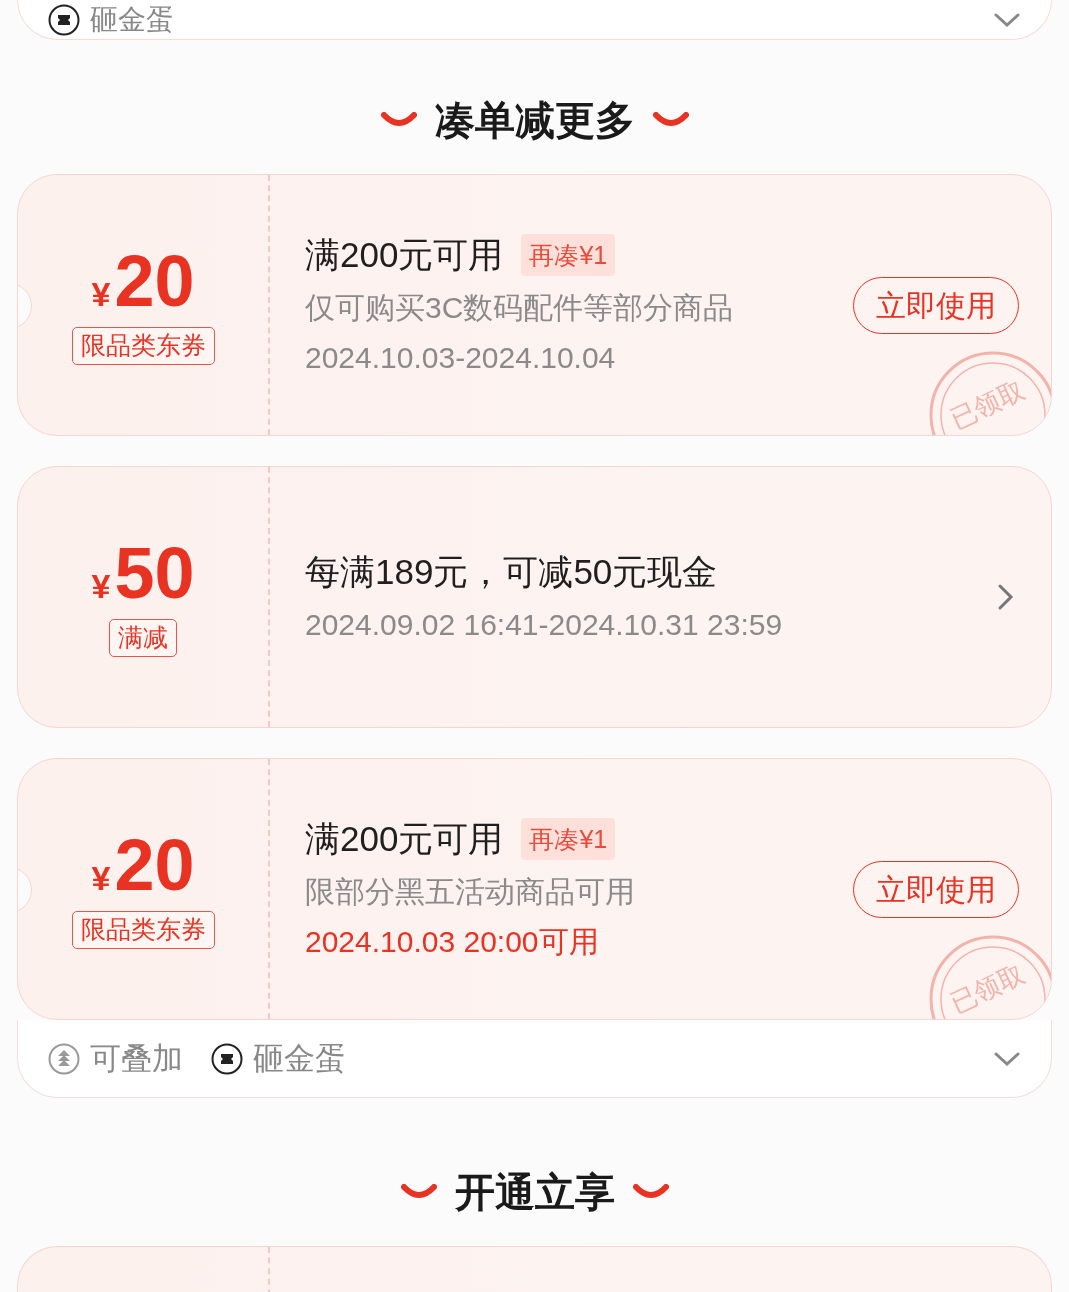 This screenshot has width=1069, height=1292. What do you see at coordinates (64, 1058) in the screenshot?
I see `stack-icon` at bounding box center [64, 1058].